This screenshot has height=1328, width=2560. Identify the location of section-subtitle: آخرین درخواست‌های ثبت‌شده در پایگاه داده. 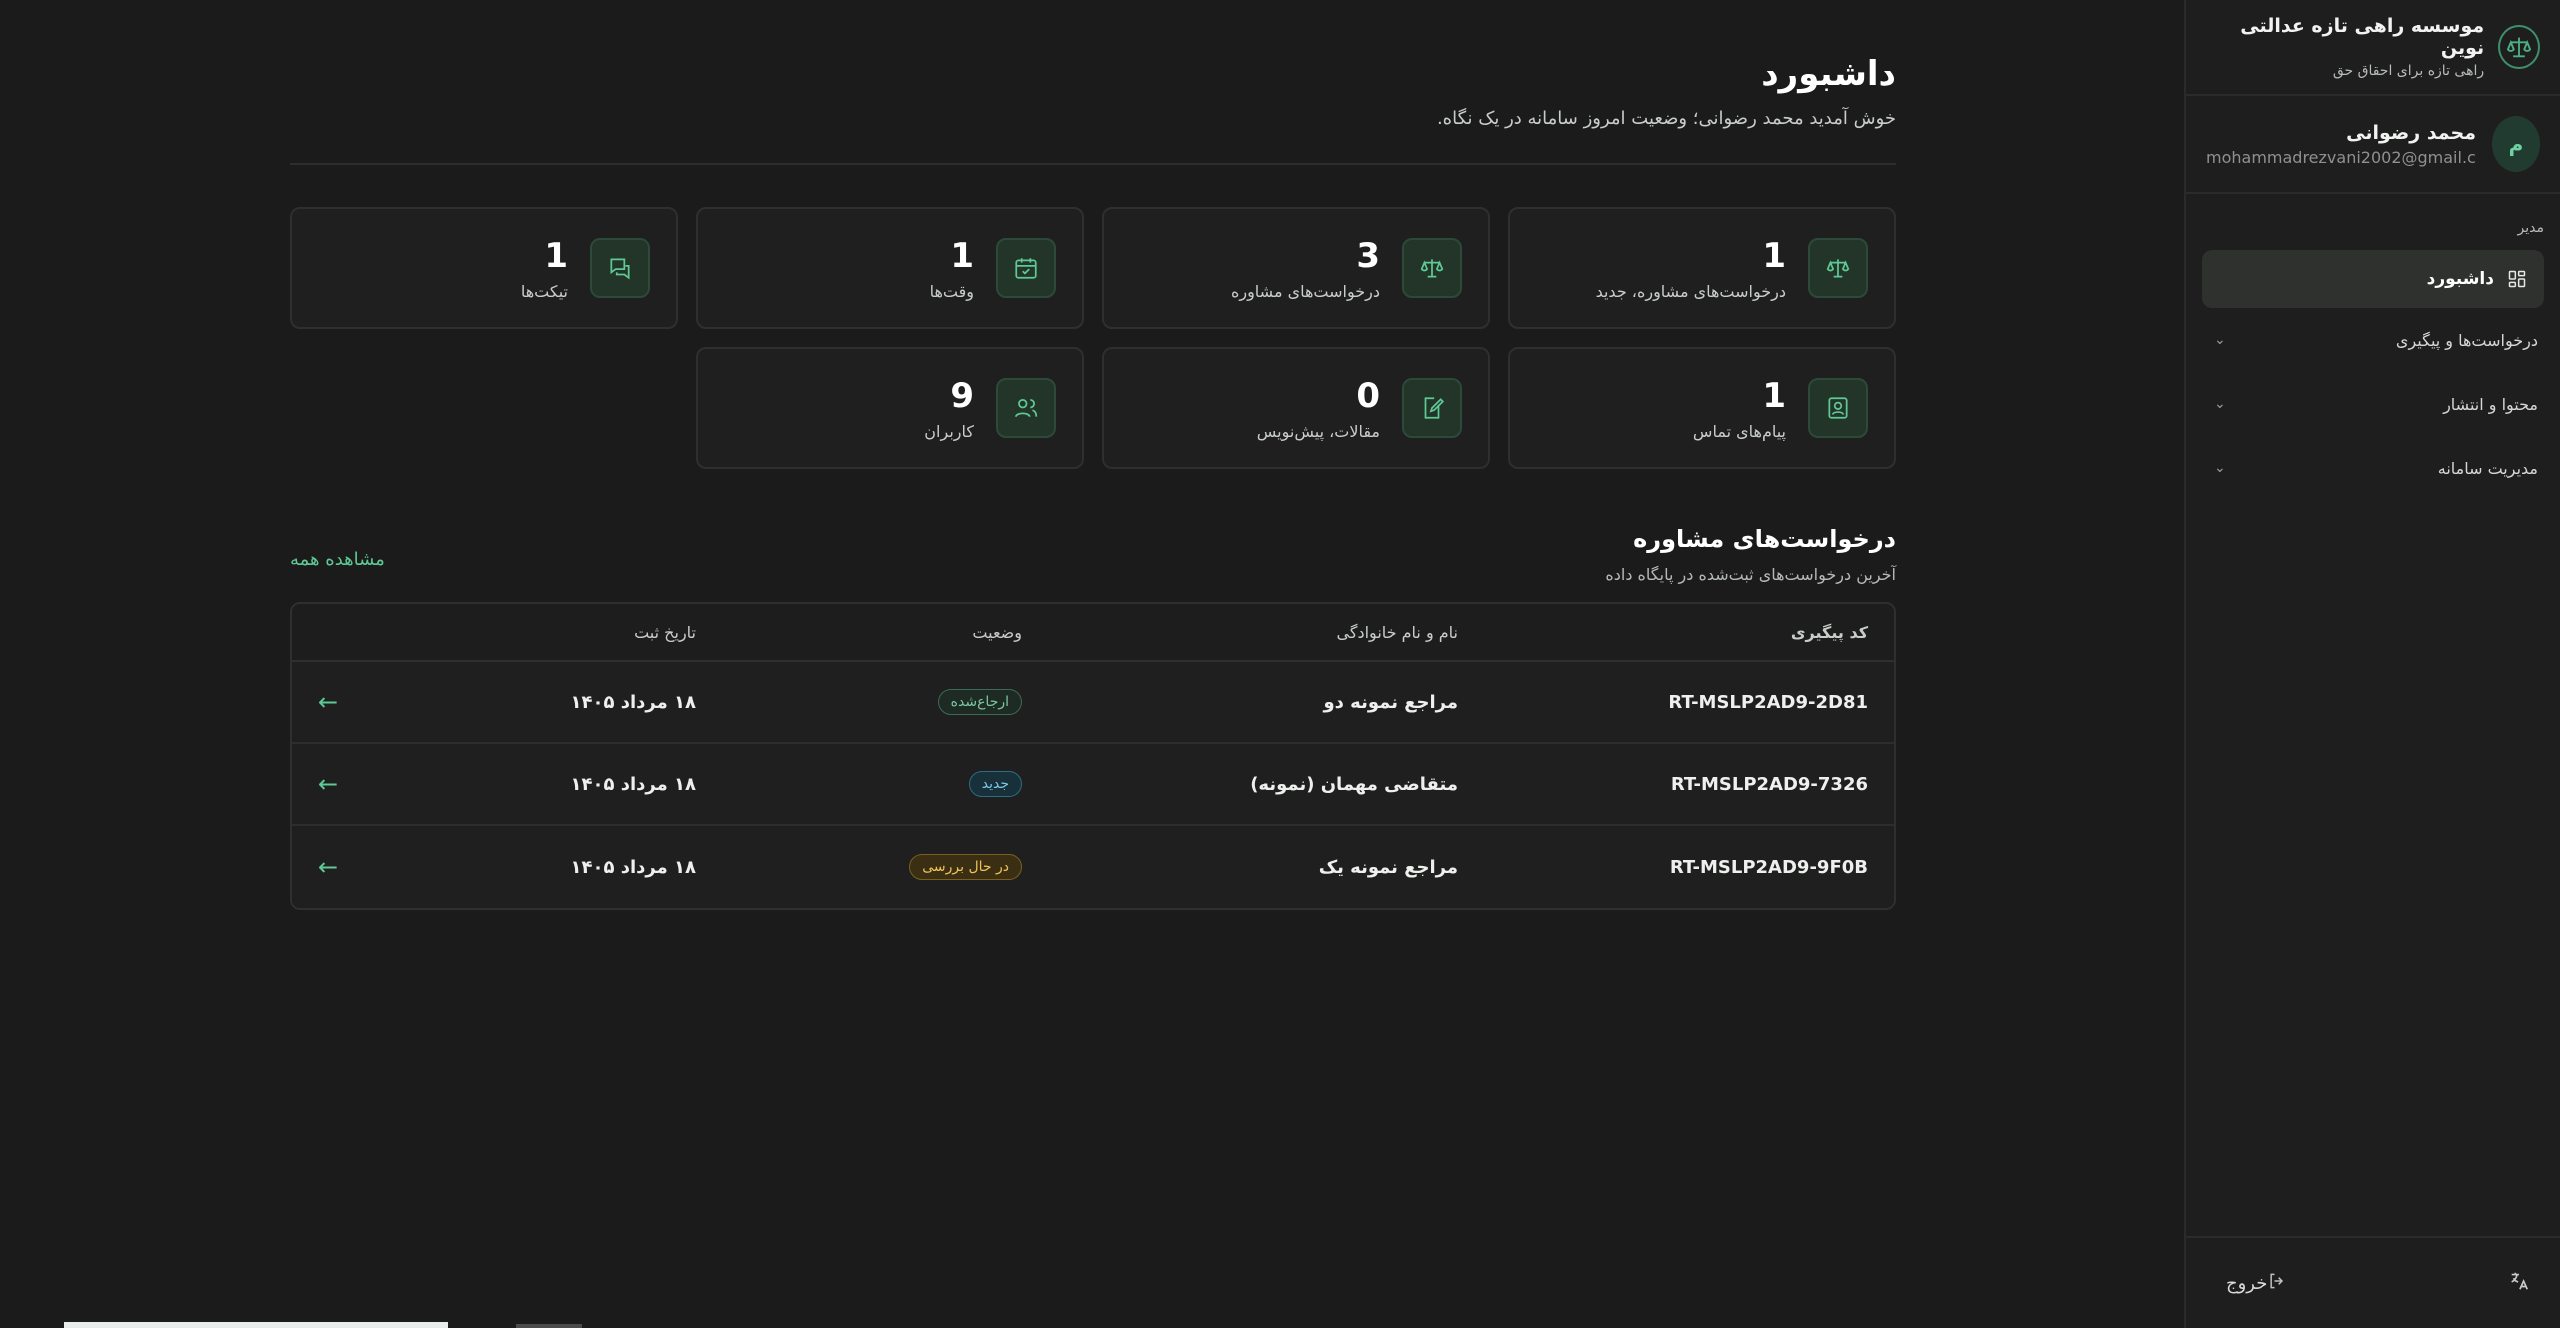
(1750, 574).